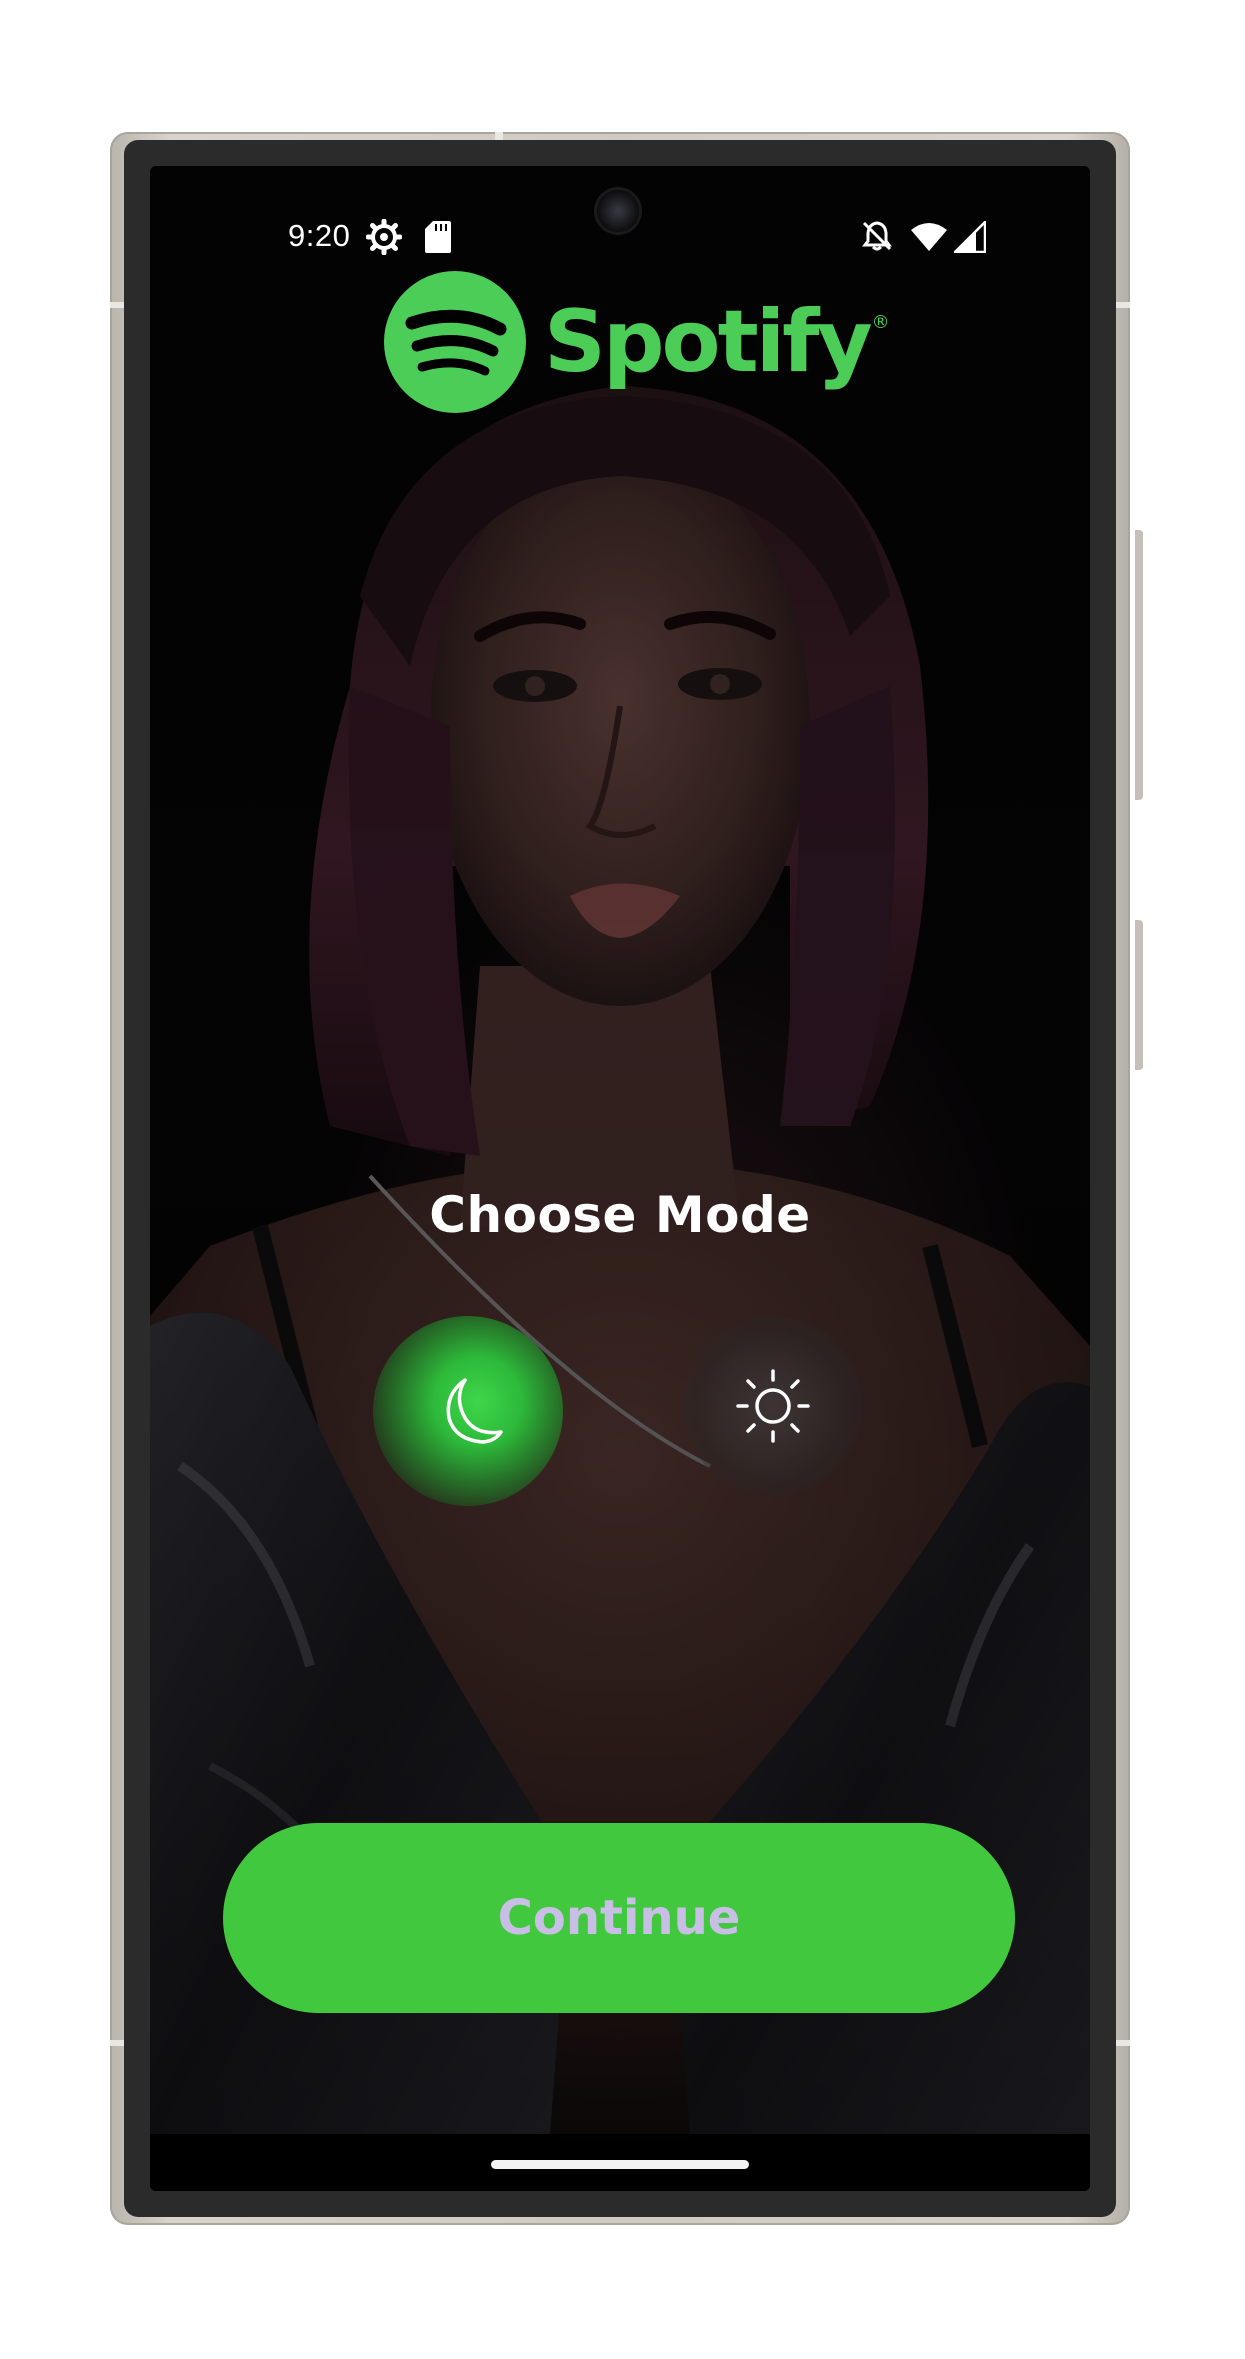 The width and height of the screenshot is (1245, 2359). What do you see at coordinates (438, 239) in the screenshot?
I see `sd-card-icon` at bounding box center [438, 239].